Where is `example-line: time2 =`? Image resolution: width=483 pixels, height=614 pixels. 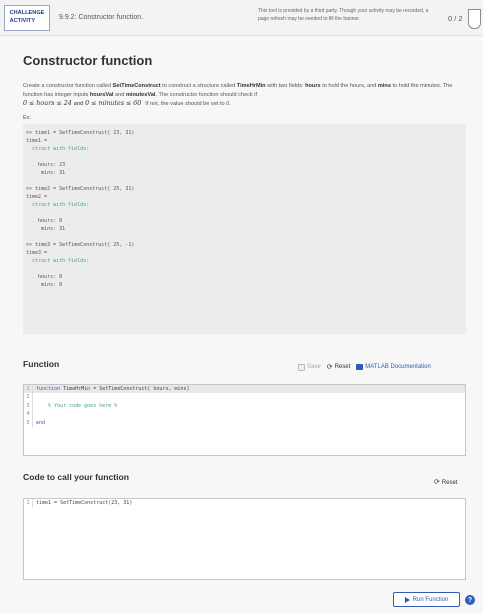 example-line: time2 = is located at coordinates (37, 197).